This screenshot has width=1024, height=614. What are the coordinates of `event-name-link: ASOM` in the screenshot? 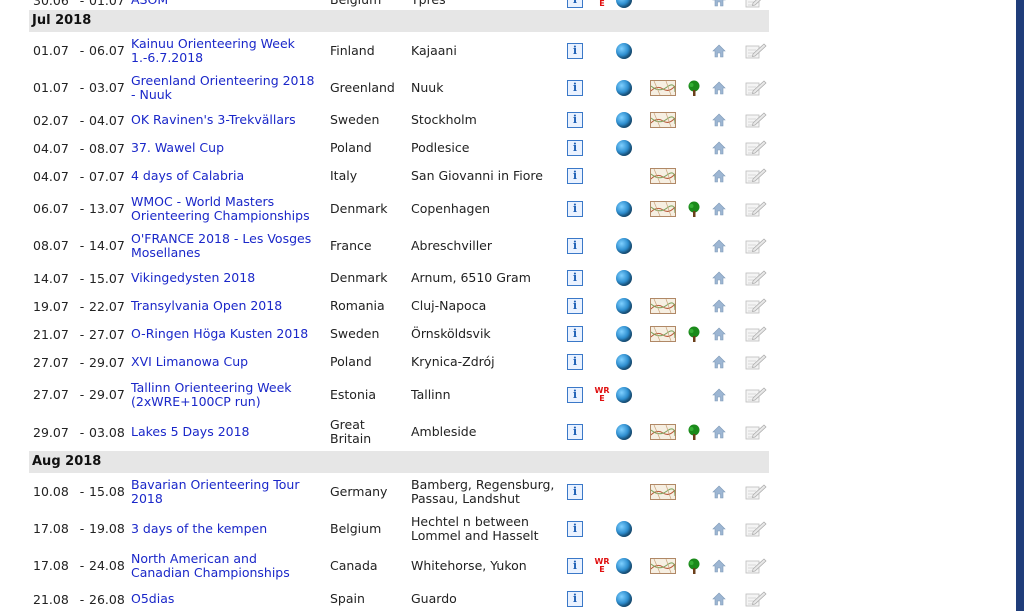 It's located at (149, 3).